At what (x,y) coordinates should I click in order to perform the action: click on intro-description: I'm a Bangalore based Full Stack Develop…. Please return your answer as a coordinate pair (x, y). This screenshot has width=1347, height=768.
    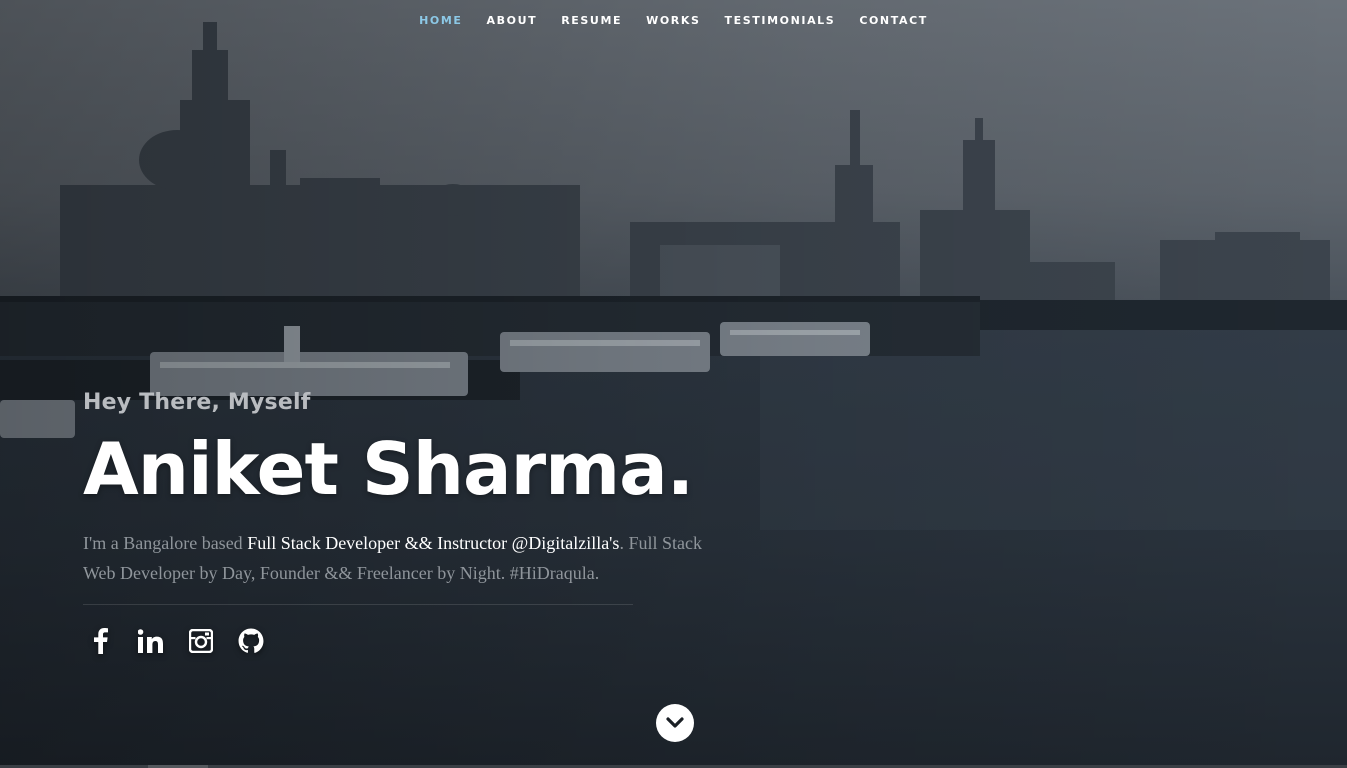
    Looking at the image, I should click on (408, 558).